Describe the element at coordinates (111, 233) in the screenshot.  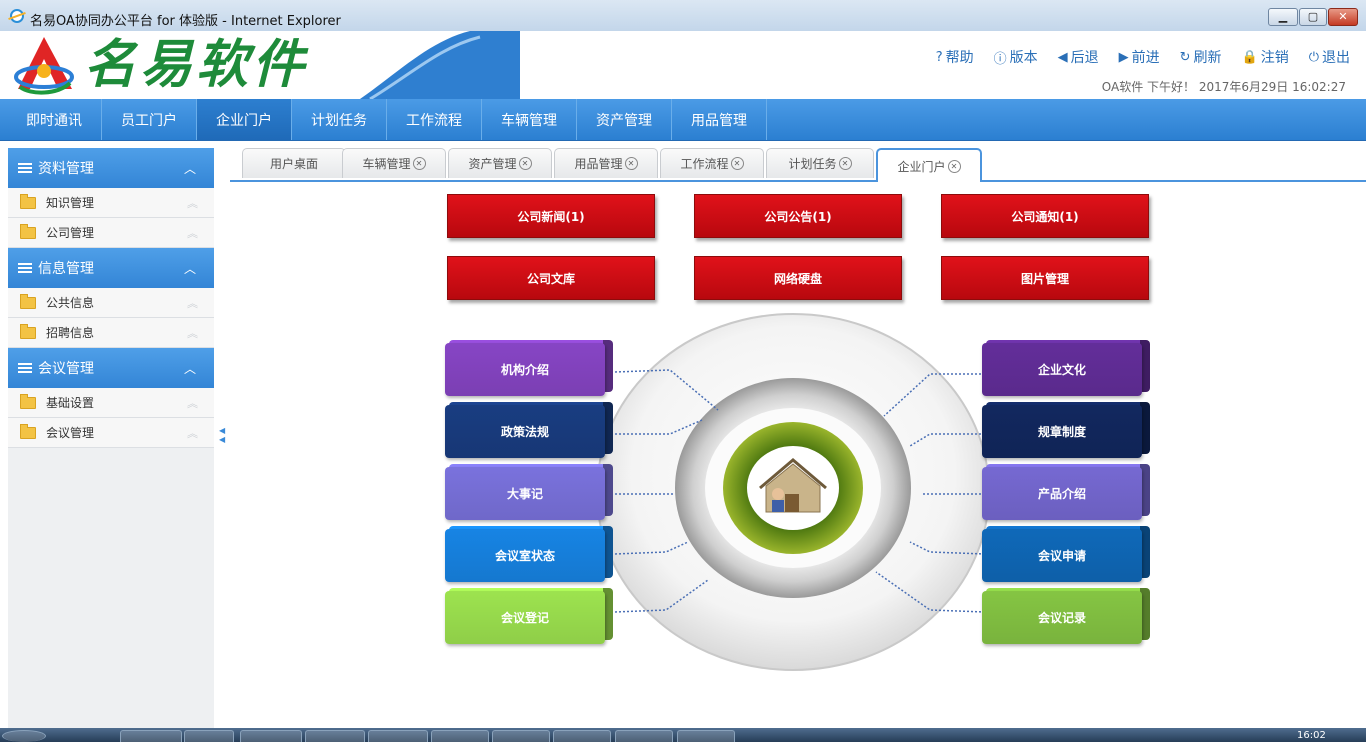
I see `sidebar-item: 公司管理 ︽` at that location.